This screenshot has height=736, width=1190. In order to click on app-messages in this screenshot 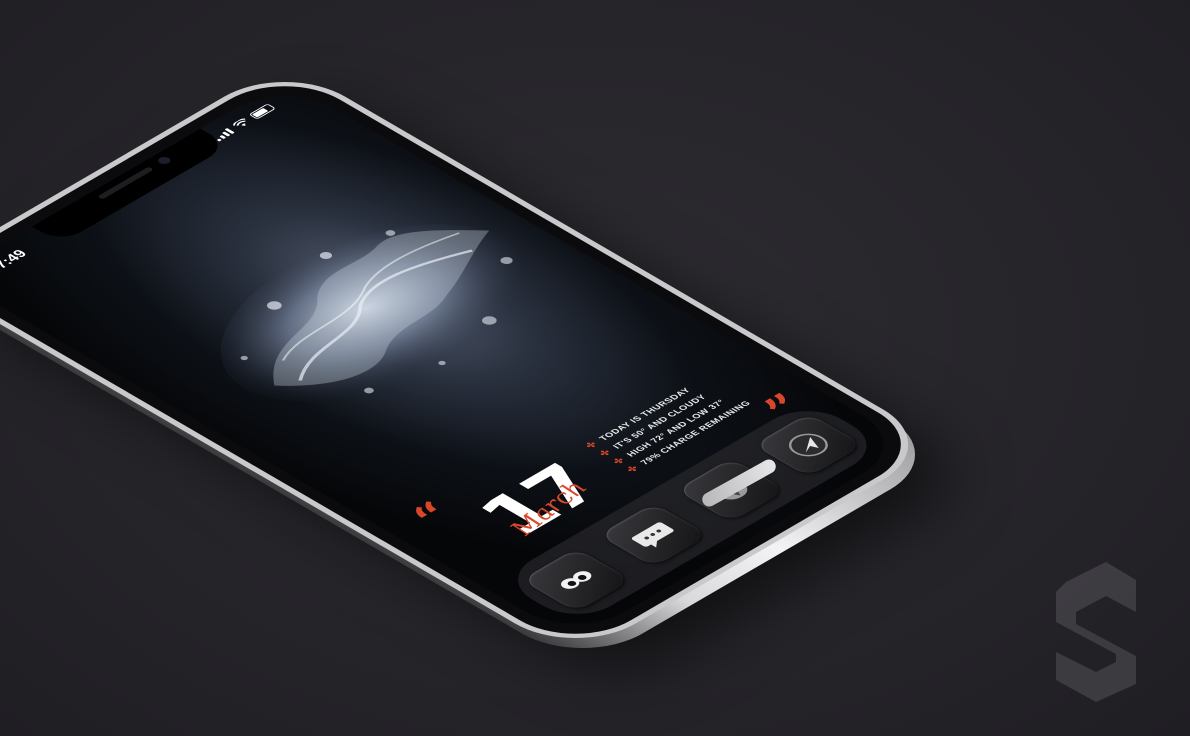, I will do `click(653, 535)`.